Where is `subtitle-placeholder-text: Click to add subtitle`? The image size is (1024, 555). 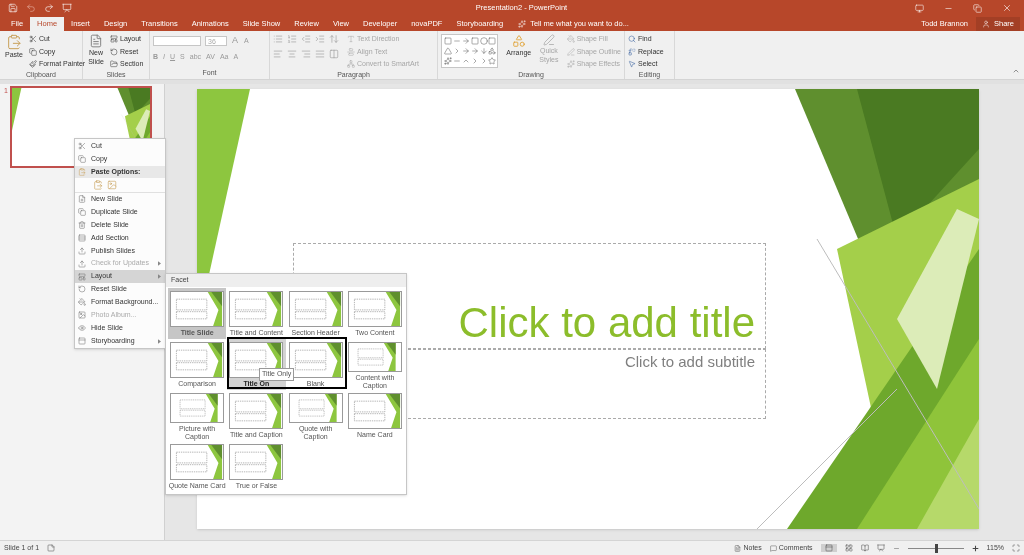 subtitle-placeholder-text: Click to add subtitle is located at coordinates (689, 362).